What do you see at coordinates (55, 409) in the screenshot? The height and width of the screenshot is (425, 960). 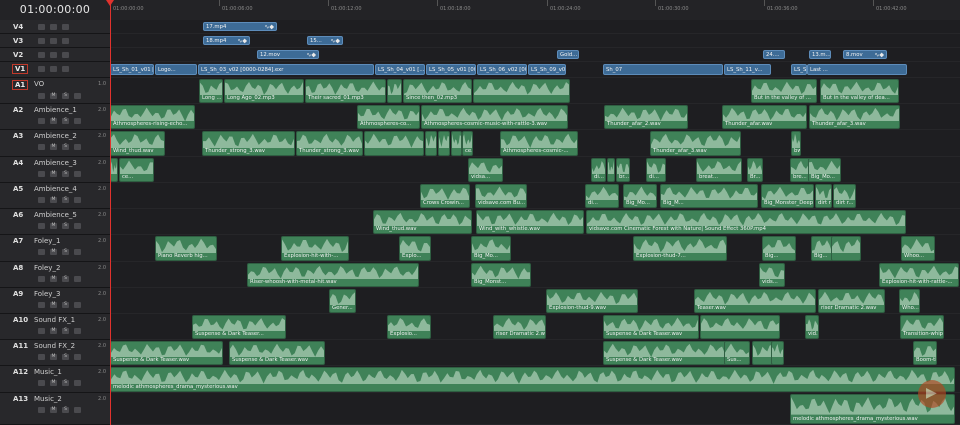 I see `track-header-a13: A13 Music_2 2.0 M S` at bounding box center [55, 409].